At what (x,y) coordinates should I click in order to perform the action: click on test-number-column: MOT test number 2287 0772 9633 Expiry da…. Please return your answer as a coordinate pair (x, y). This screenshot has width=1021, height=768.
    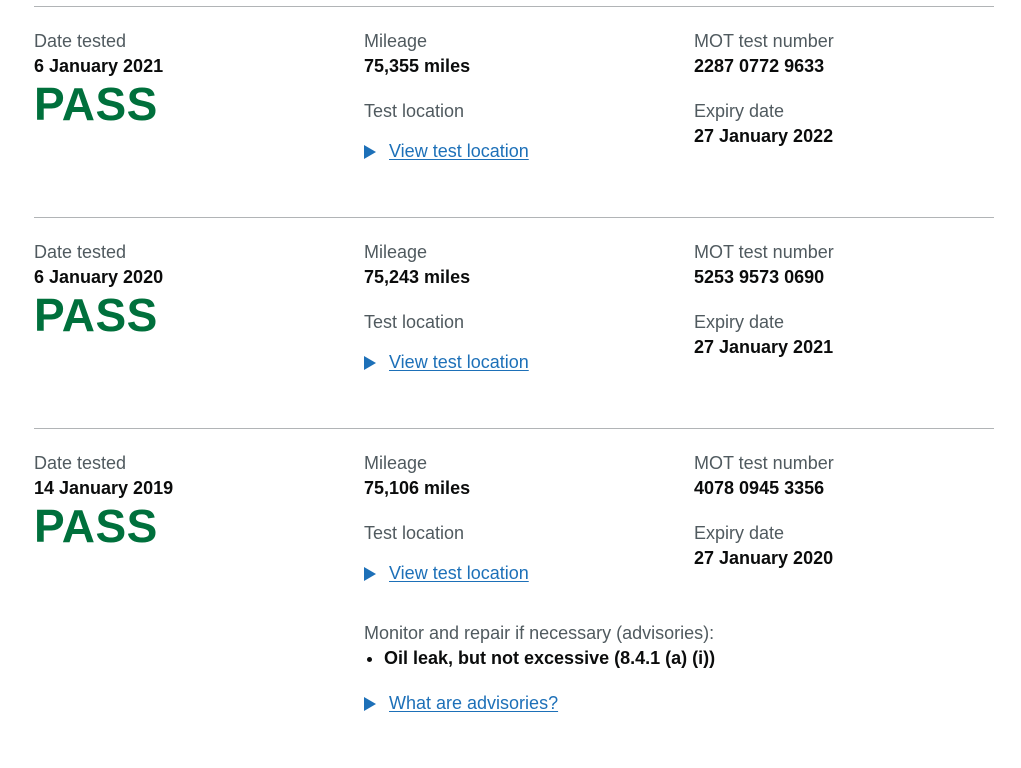
    Looking at the image, I should click on (844, 89).